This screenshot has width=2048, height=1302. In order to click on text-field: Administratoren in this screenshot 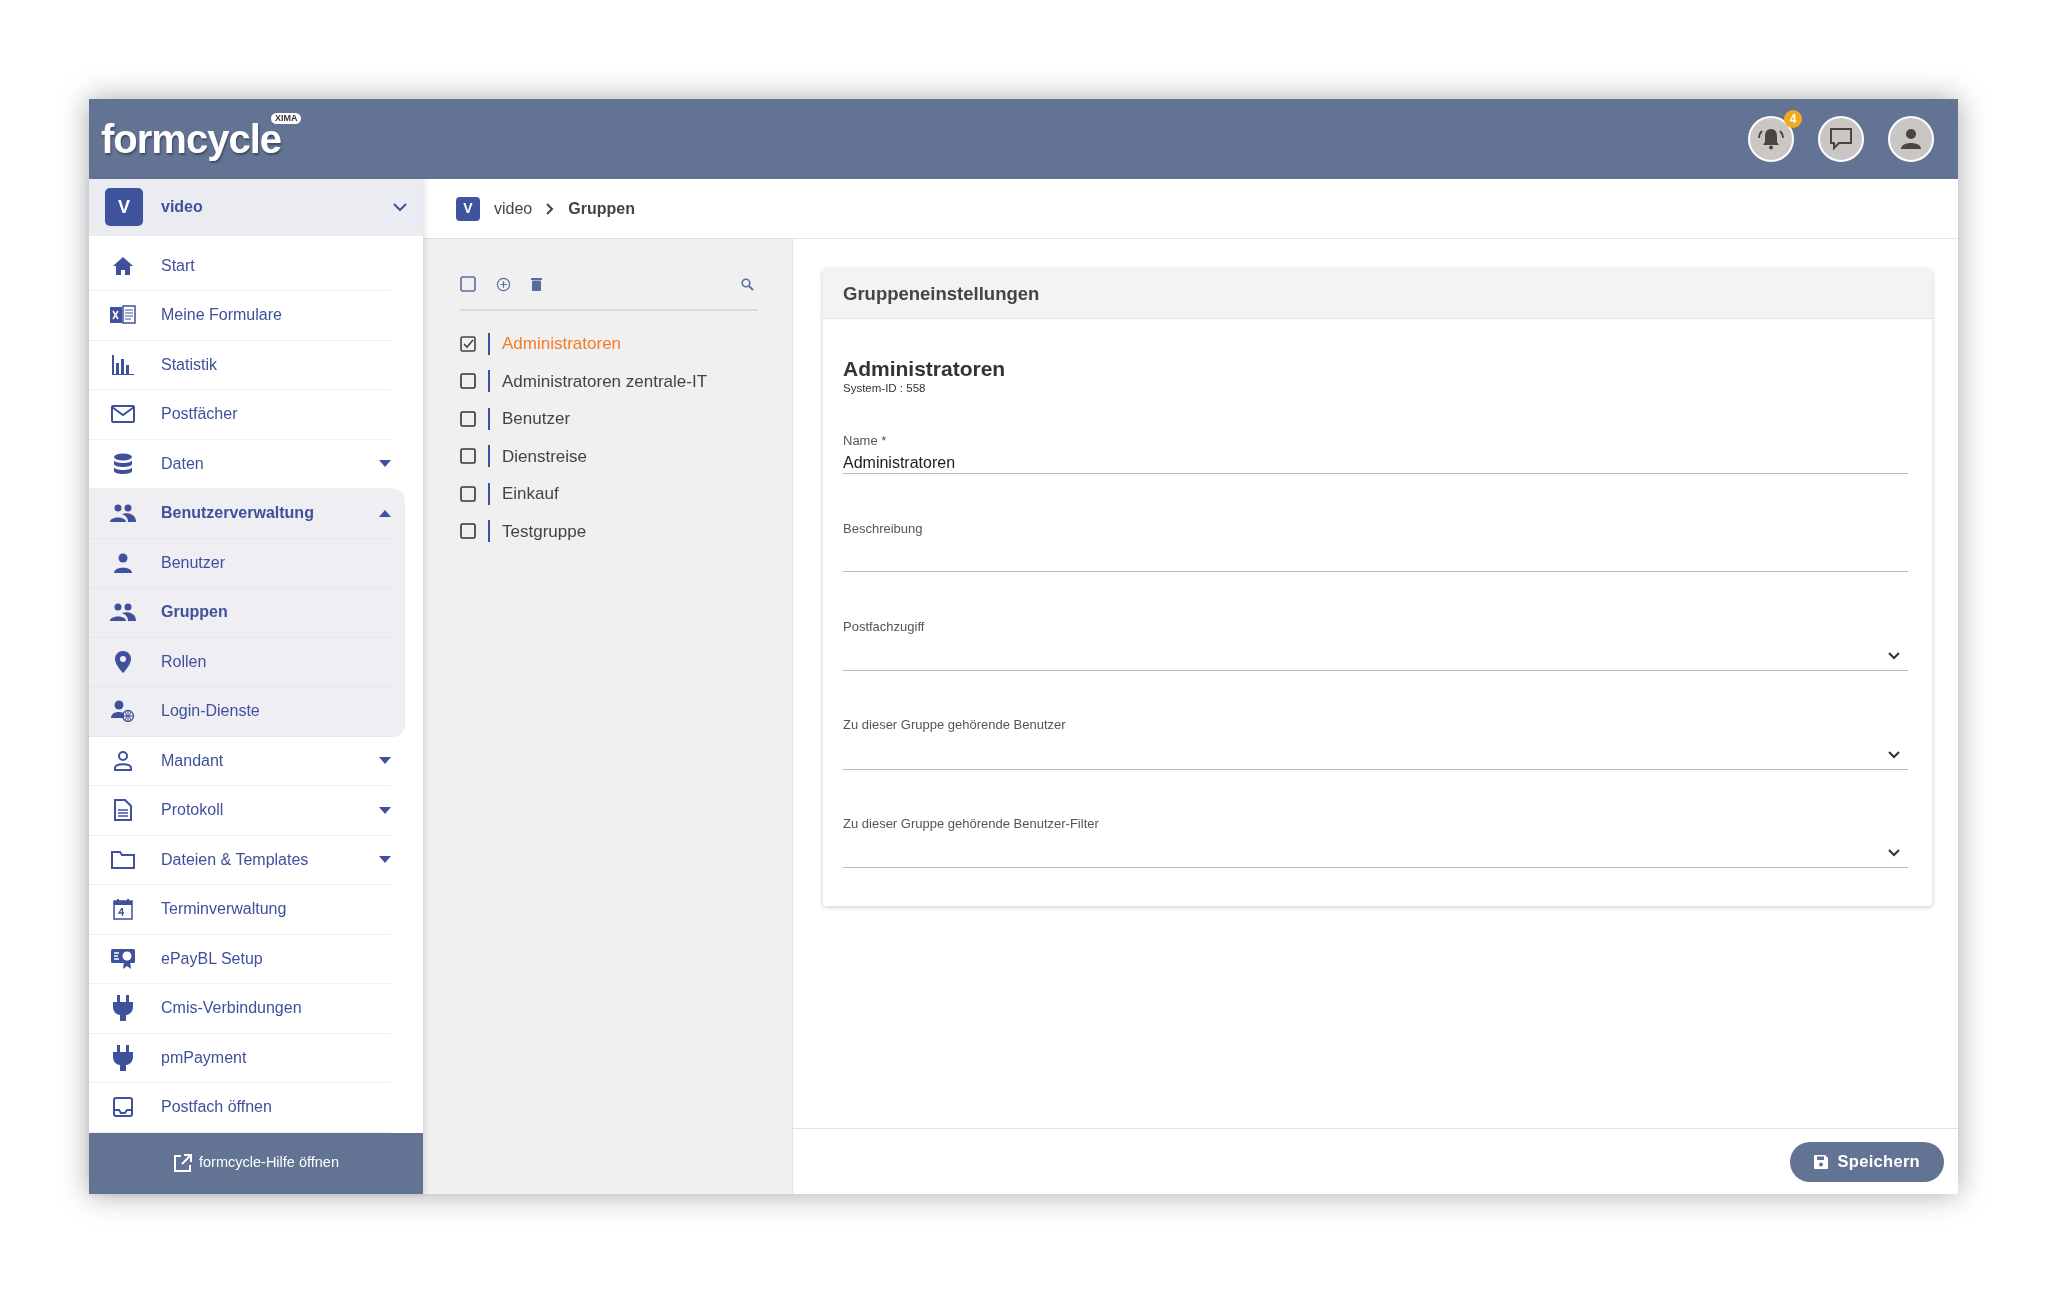, I will do `click(1375, 463)`.